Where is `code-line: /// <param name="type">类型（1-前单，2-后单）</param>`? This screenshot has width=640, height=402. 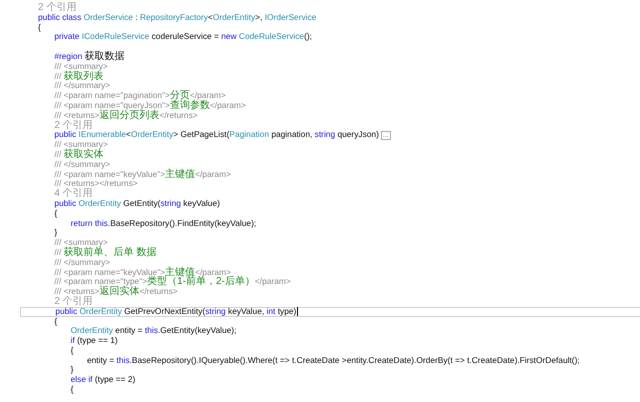
code-line: /// <param name="type">类型（1-前单，2-后单）</param> is located at coordinates (172, 282).